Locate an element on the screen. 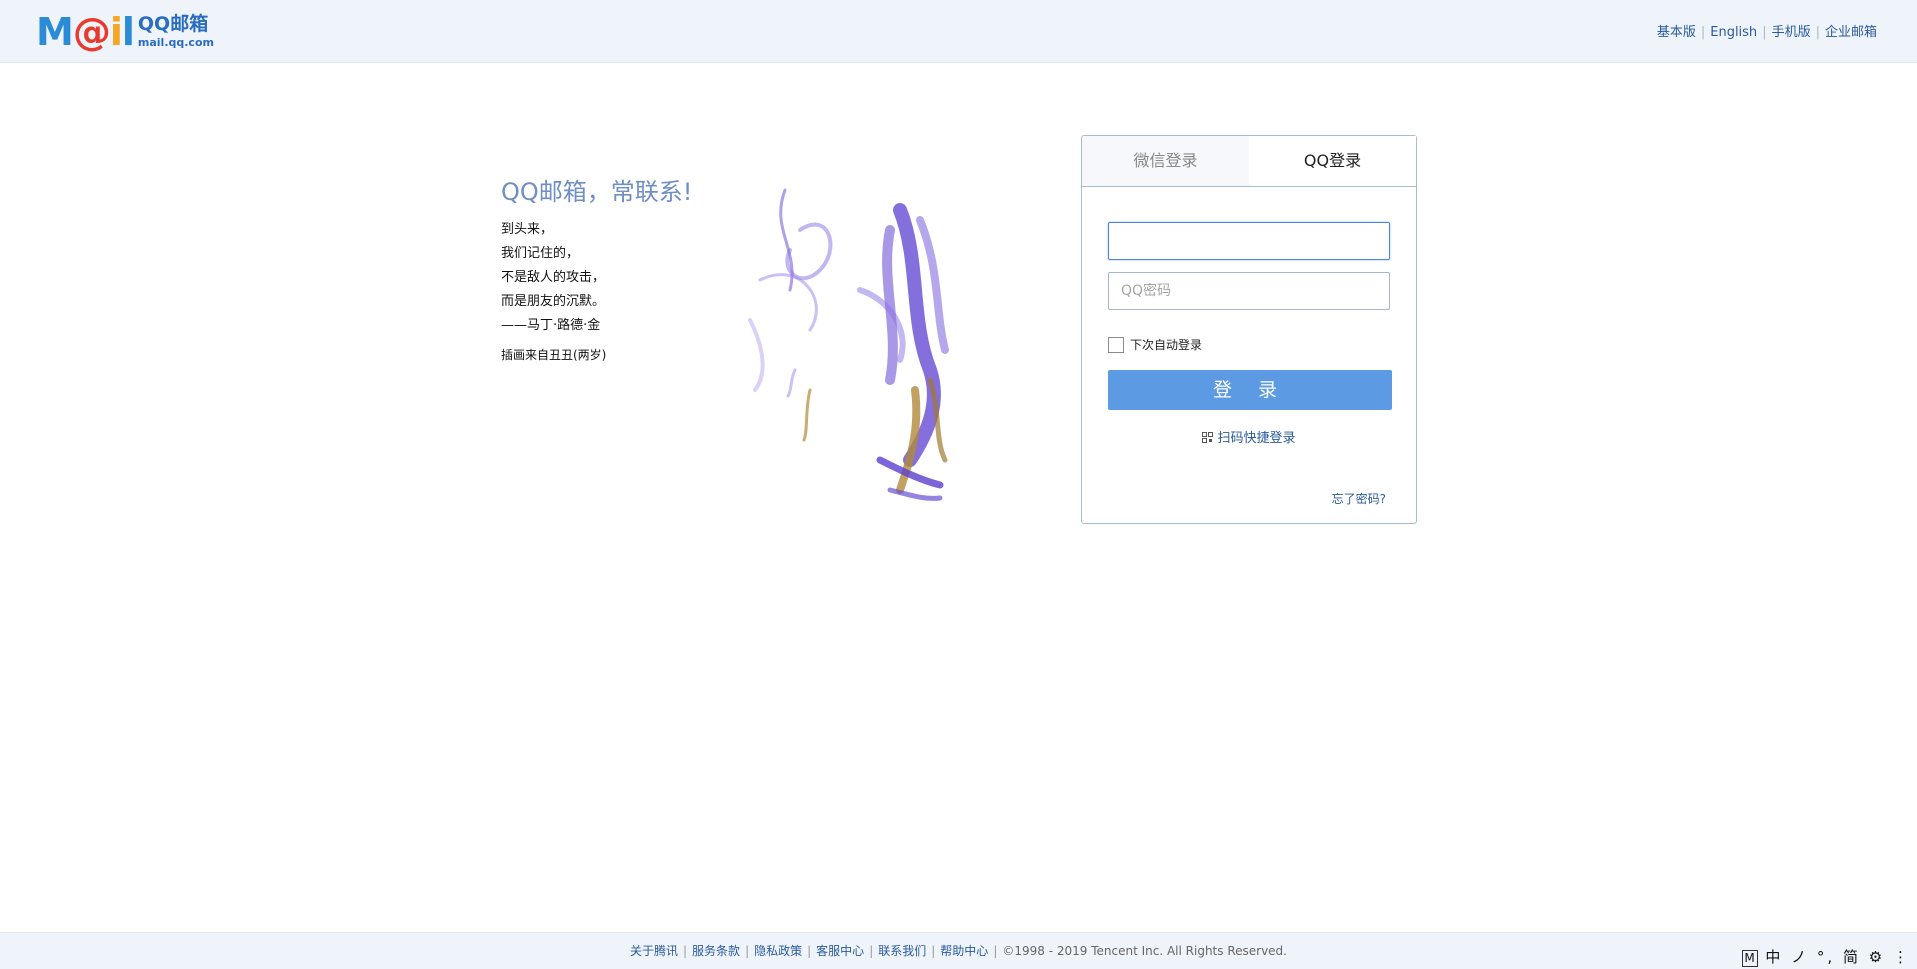 The image size is (1917, 969). qr-login-link: 扫码快捷登录 is located at coordinates (1249, 436).